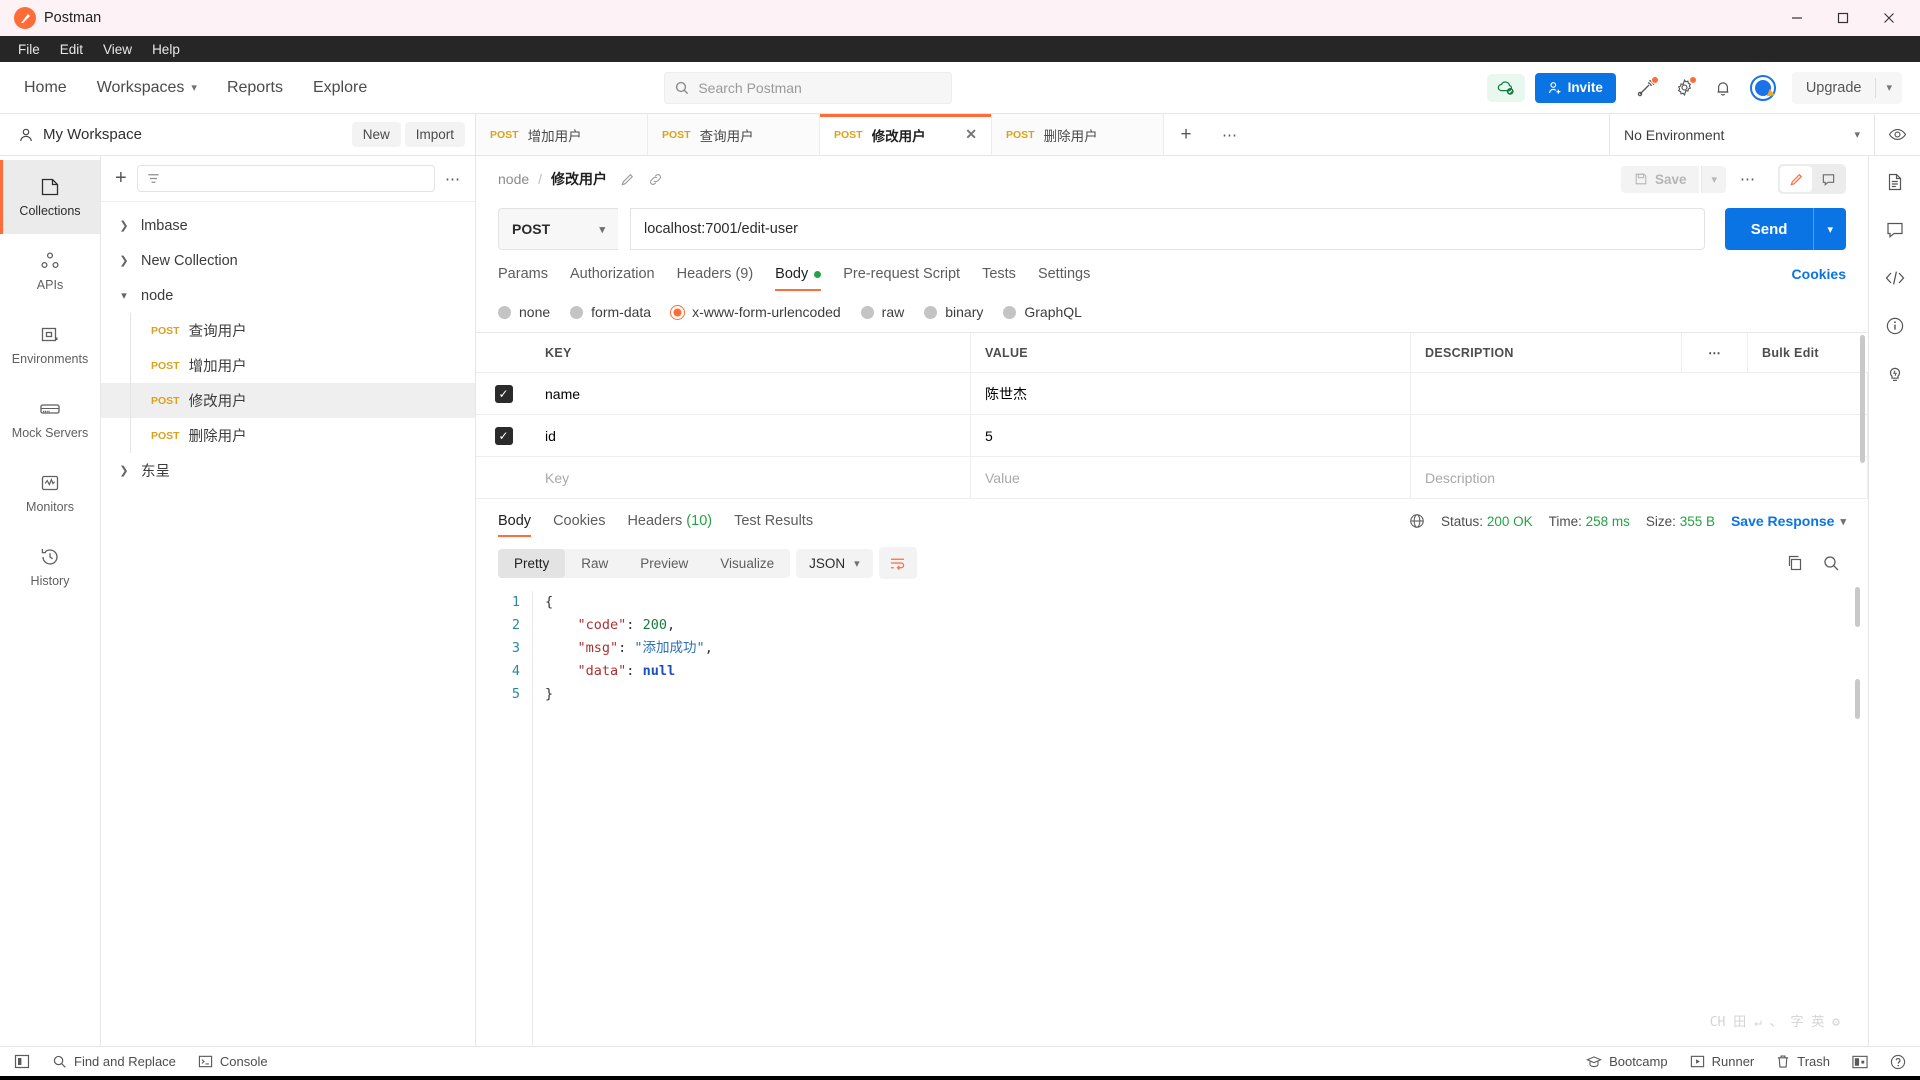 Image resolution: width=1920 pixels, height=1080 pixels. Describe the element at coordinates (503, 477) in the screenshot. I see `row-checkbox-cell` at that location.